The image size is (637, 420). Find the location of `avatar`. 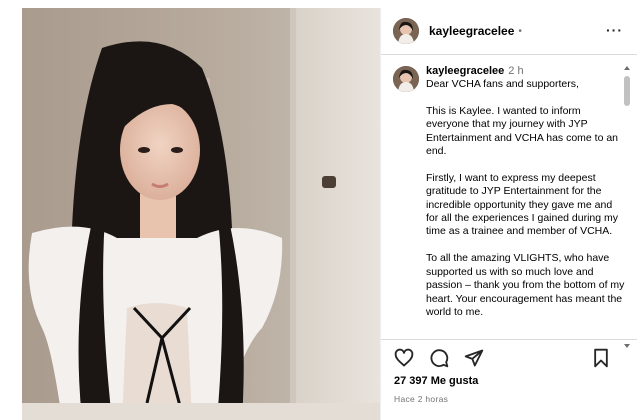

avatar is located at coordinates (406, 31).